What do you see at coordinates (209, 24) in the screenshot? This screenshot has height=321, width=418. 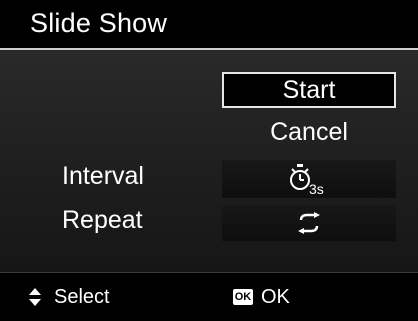 I see `title-bar: Slide Show` at bounding box center [209, 24].